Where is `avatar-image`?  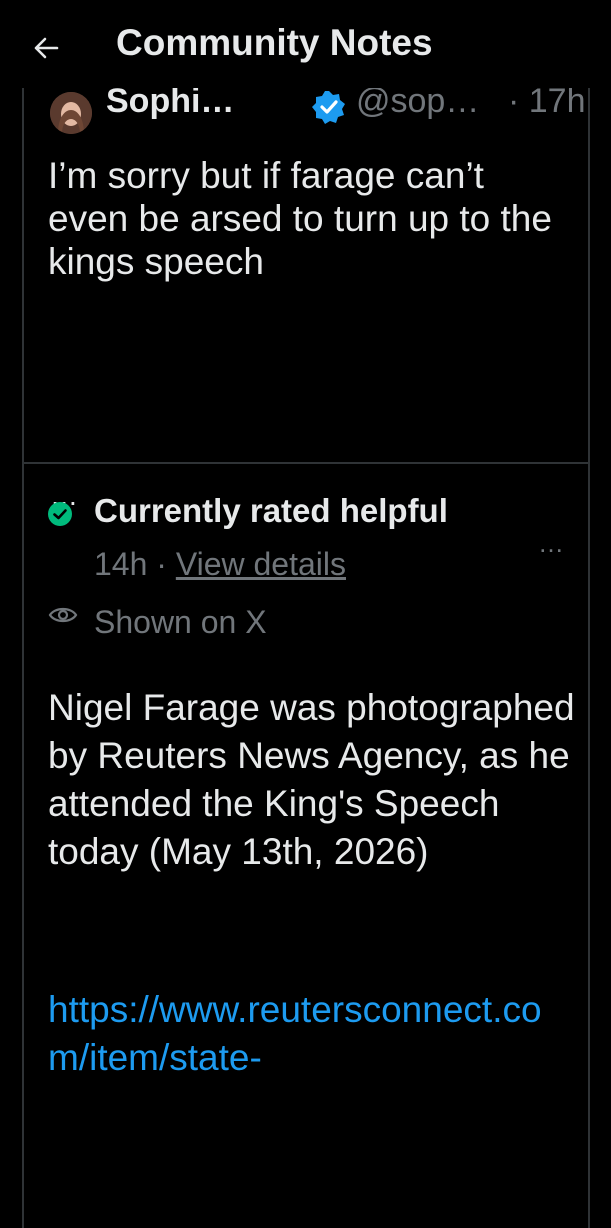
avatar-image is located at coordinates (71, 113).